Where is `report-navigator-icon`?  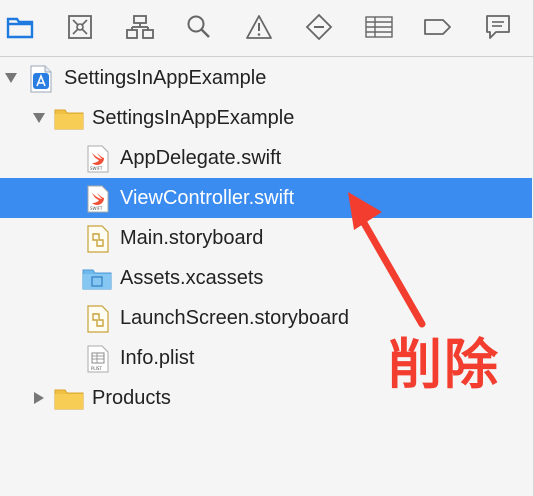 report-navigator-icon is located at coordinates (498, 27).